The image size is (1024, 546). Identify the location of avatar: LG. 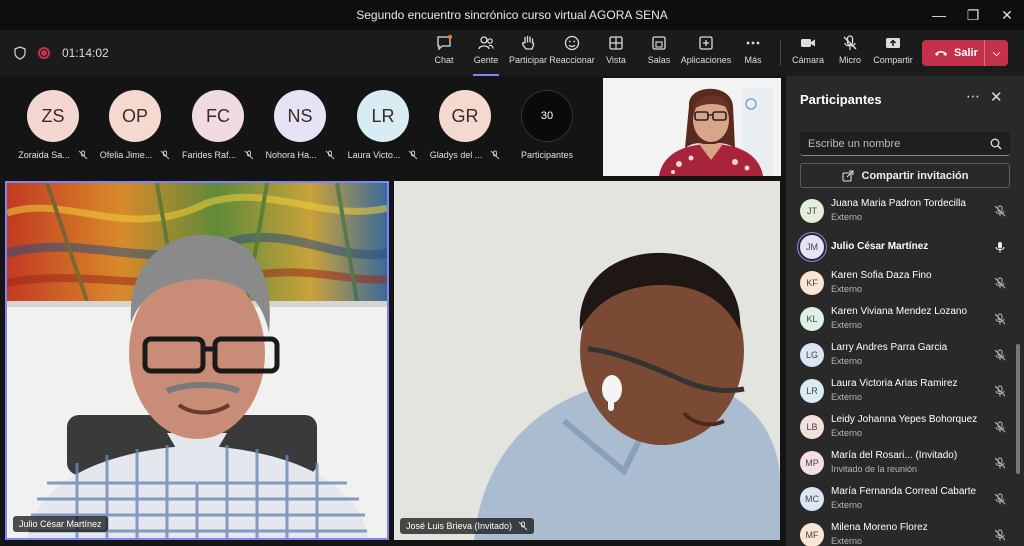
(812, 355).